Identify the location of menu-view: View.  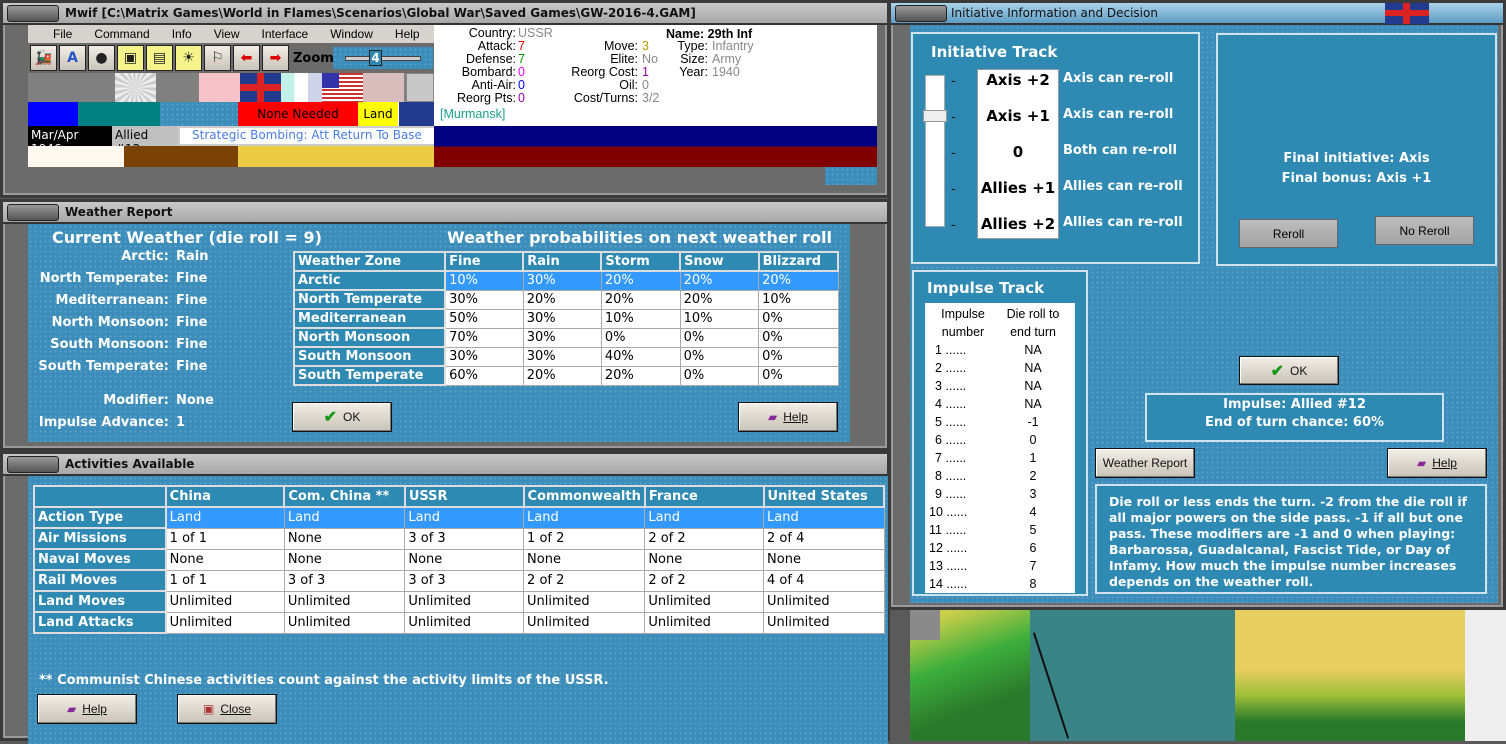
(227, 34).